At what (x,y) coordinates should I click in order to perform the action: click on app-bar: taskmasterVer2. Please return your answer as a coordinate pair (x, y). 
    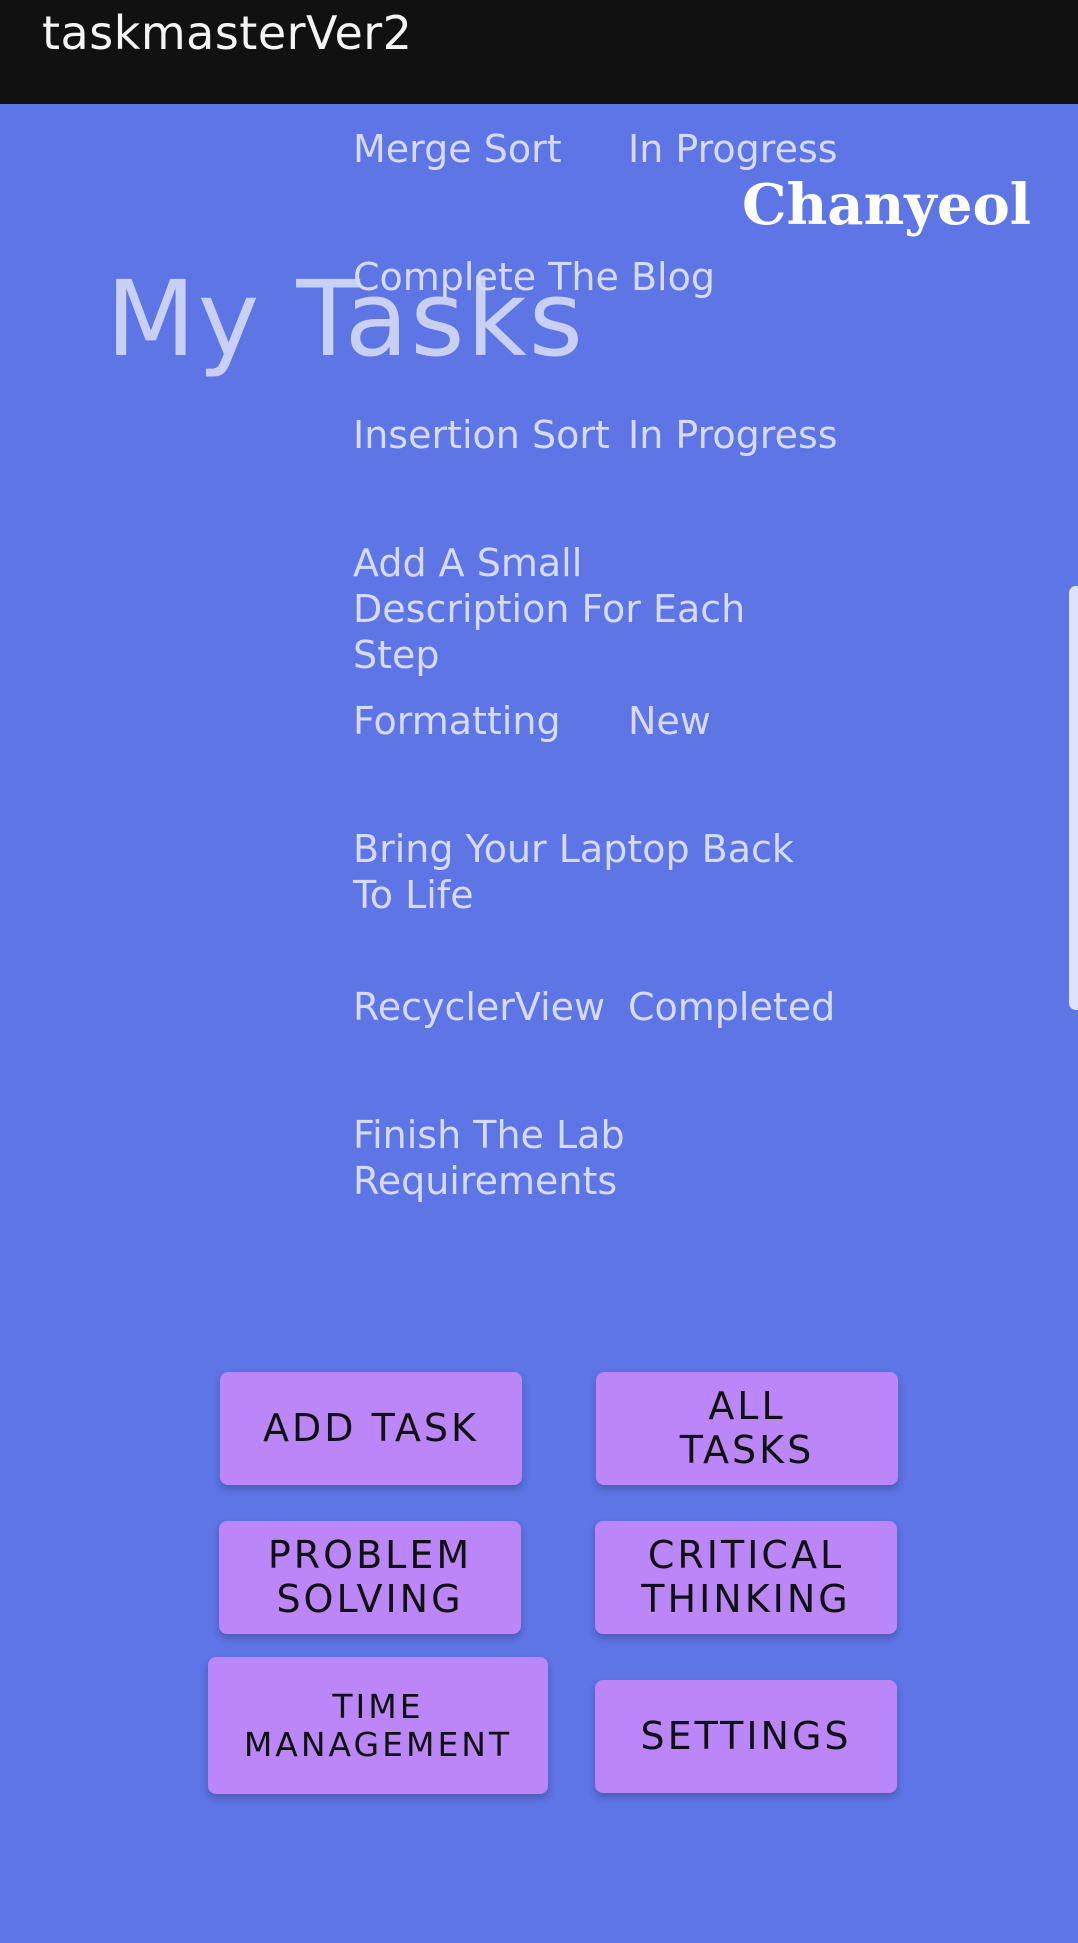
    Looking at the image, I should click on (539, 52).